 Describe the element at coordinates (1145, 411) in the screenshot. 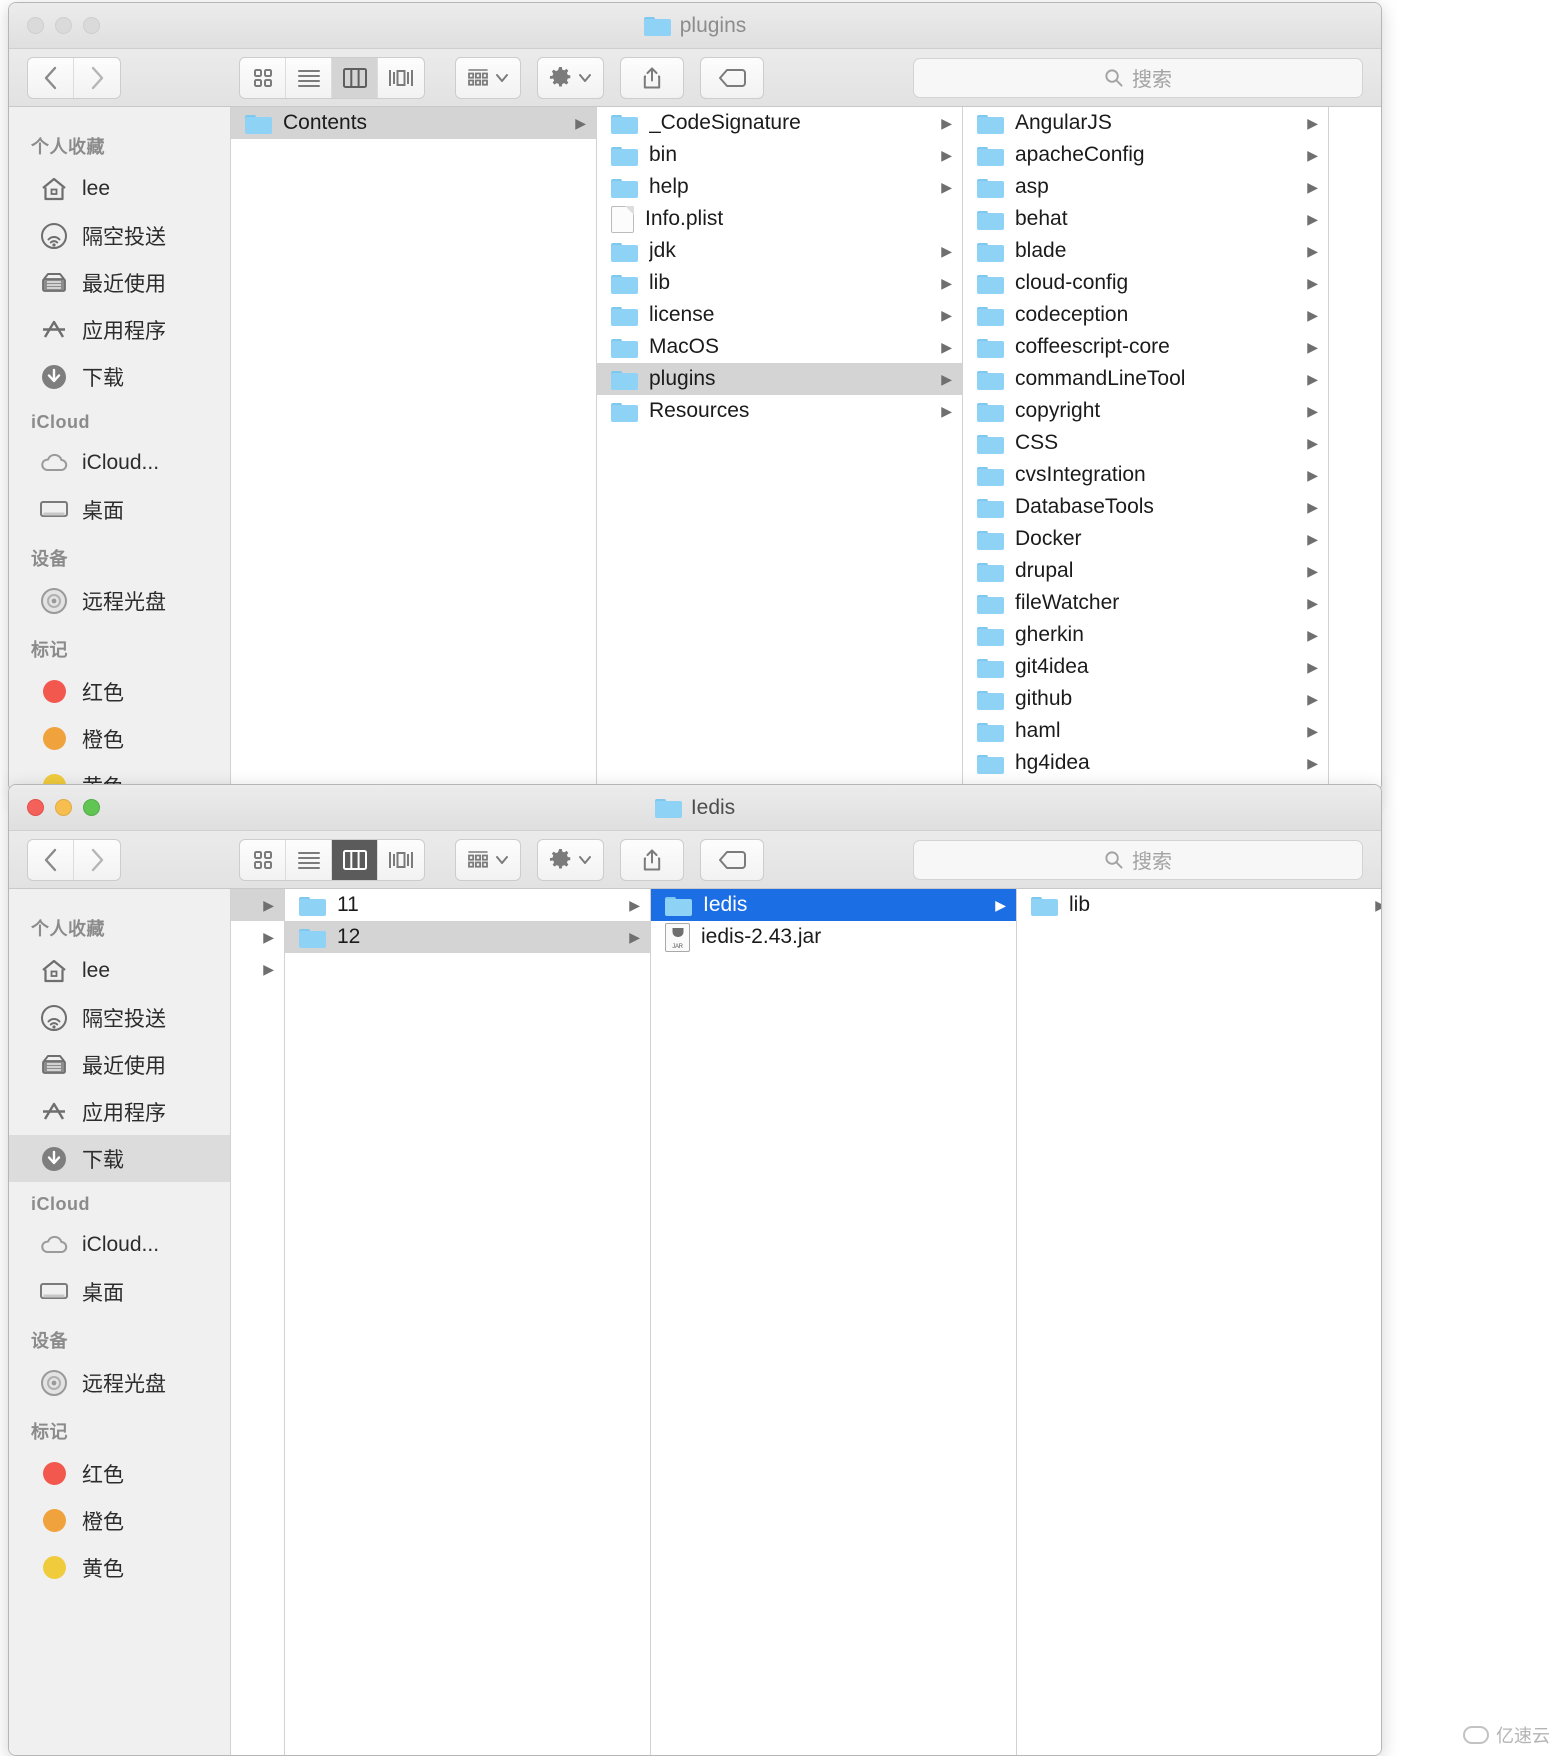

I see `file-row: copyright ▶` at that location.